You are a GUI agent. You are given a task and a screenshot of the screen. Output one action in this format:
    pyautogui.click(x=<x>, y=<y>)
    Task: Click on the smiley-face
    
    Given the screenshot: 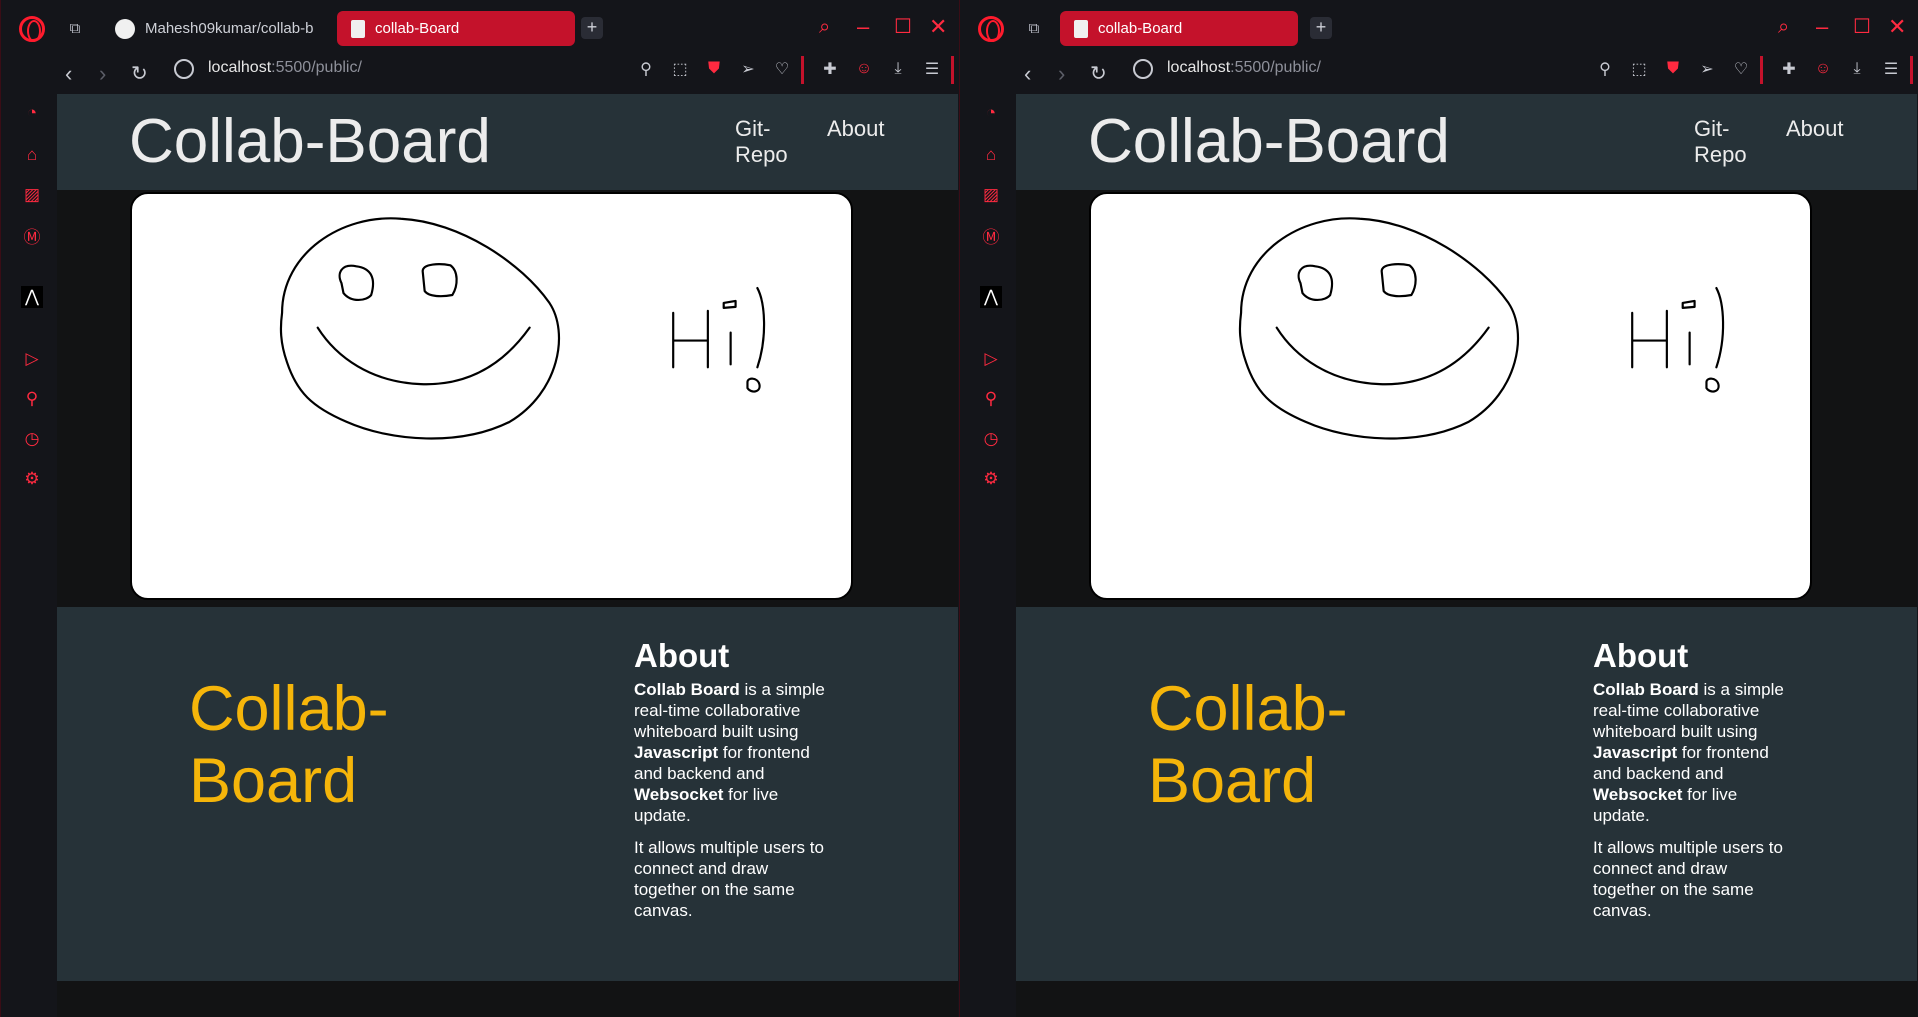 What is the action you would take?
    pyautogui.click(x=420, y=328)
    